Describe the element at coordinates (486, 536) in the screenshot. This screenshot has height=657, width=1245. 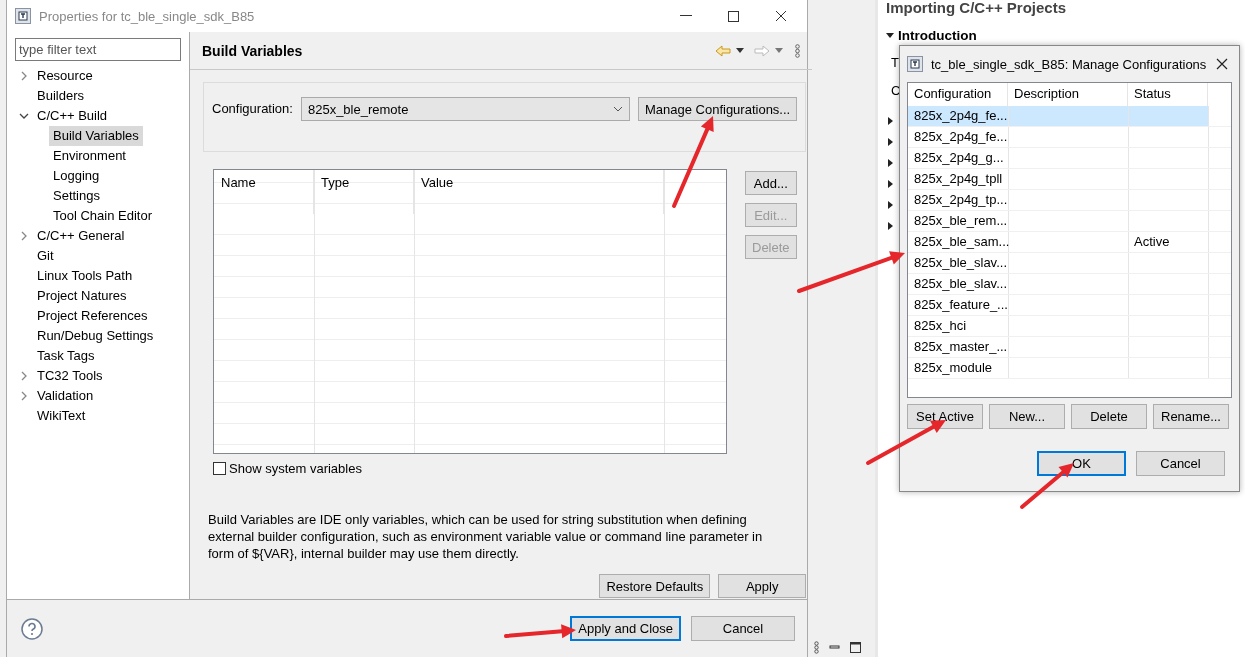
I see `description-text: Build Variables are IDE only variables, which can be used for string substitution when defining external builder configuration, such as environment variable value or command line parameter in form of ${VAR}, internal builder may use them directly.` at that location.